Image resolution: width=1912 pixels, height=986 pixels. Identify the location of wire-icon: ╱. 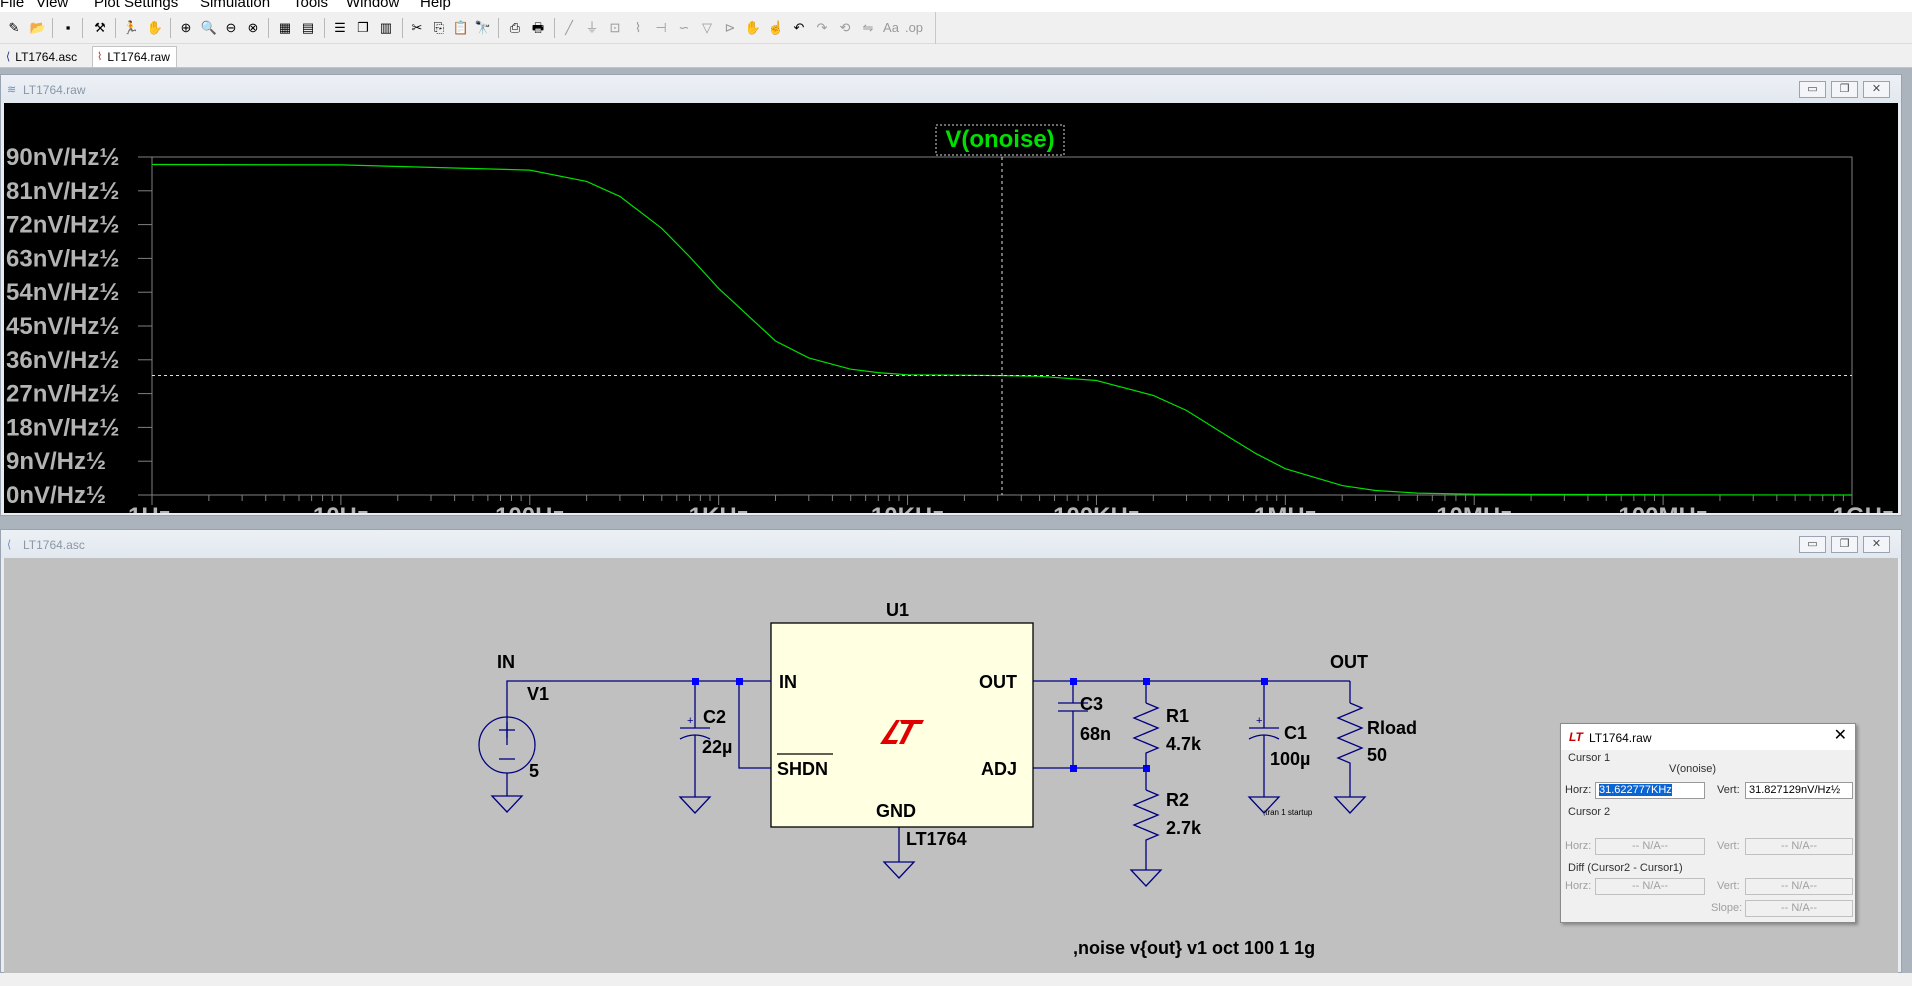
(569, 28).